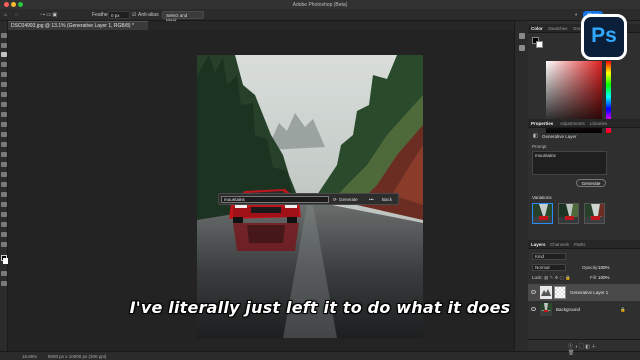 This screenshot has height=360, width=640. Describe the element at coordinates (558, 28) in the screenshot. I see `tab-swatches: Swatches` at that location.